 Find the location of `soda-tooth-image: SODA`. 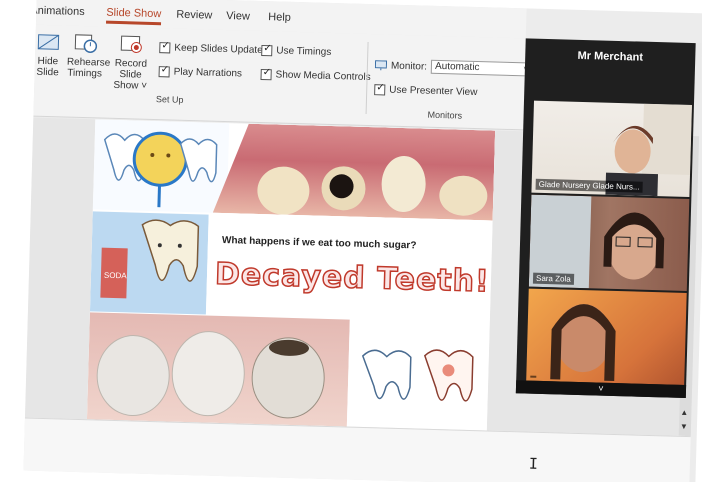

soda-tooth-image: SODA is located at coordinates (150, 259).